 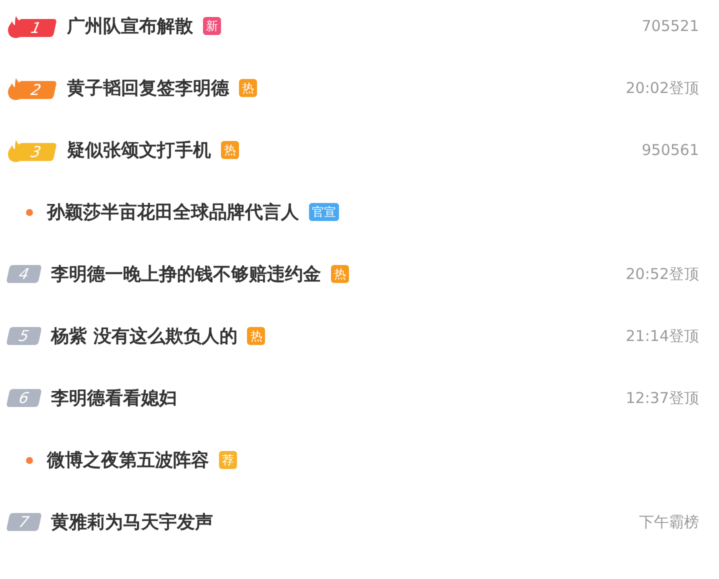 What do you see at coordinates (324, 212) in the screenshot?
I see `topic-tag: 官宣` at bounding box center [324, 212].